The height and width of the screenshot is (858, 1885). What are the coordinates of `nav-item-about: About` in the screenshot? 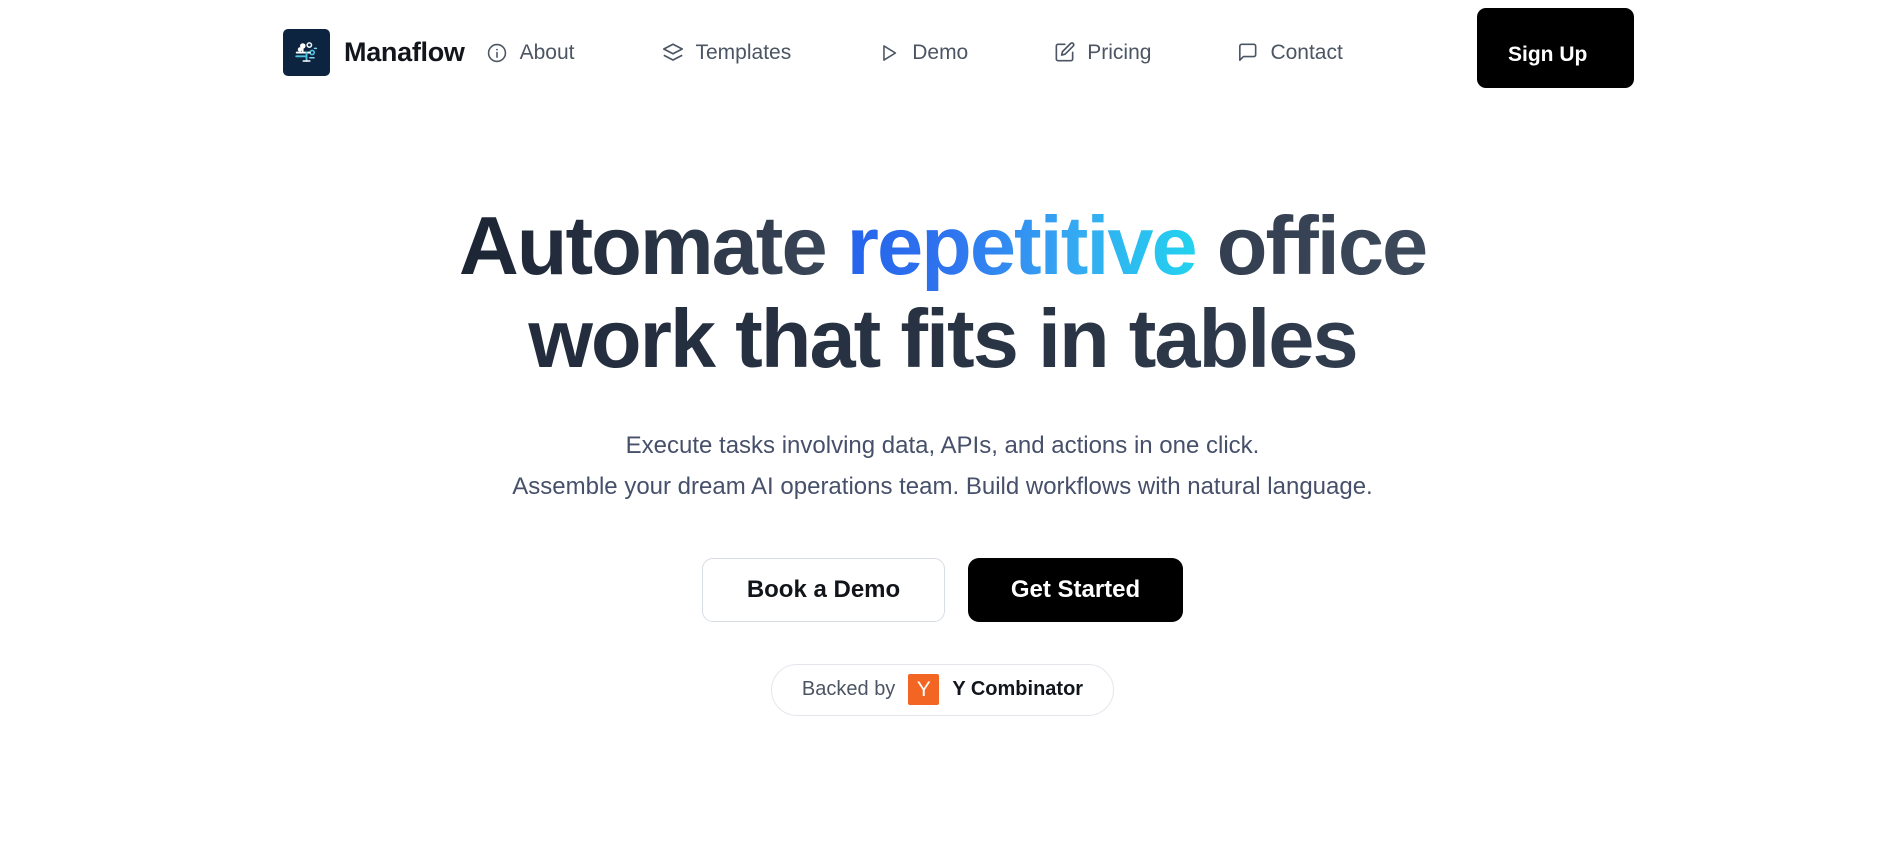 It's located at (530, 52).